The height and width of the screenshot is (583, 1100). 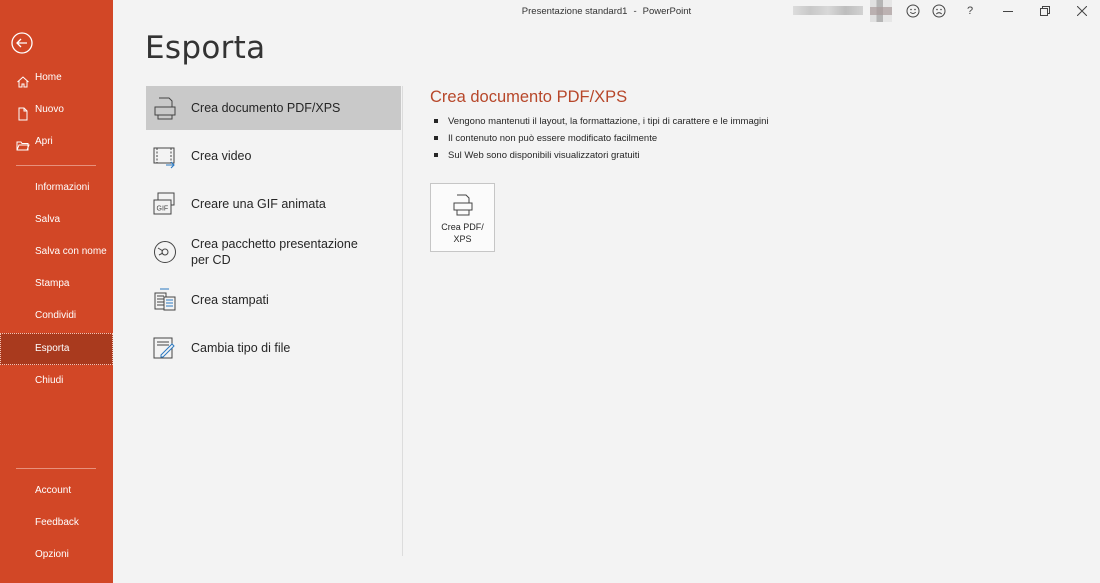 I want to click on sidebar-item-info: Informazioni, so click(x=56, y=188).